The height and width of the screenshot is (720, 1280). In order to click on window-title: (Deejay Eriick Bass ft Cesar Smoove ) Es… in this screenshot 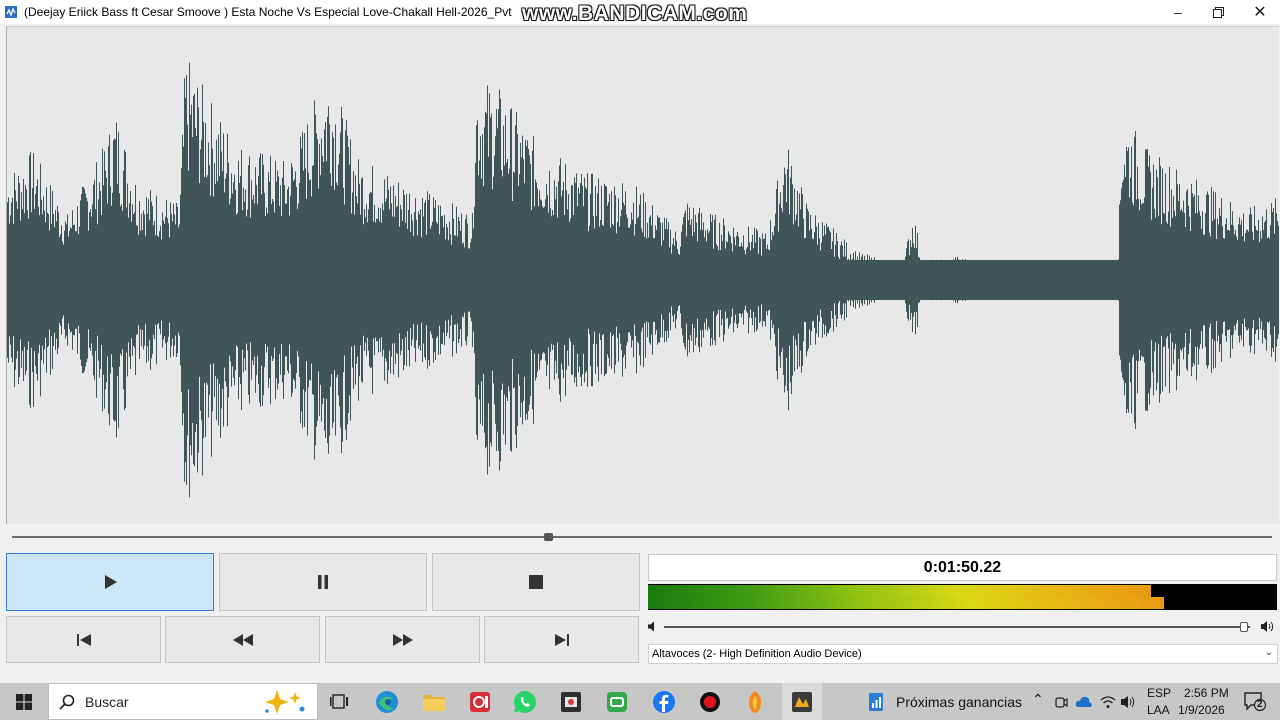, I will do `click(268, 12)`.